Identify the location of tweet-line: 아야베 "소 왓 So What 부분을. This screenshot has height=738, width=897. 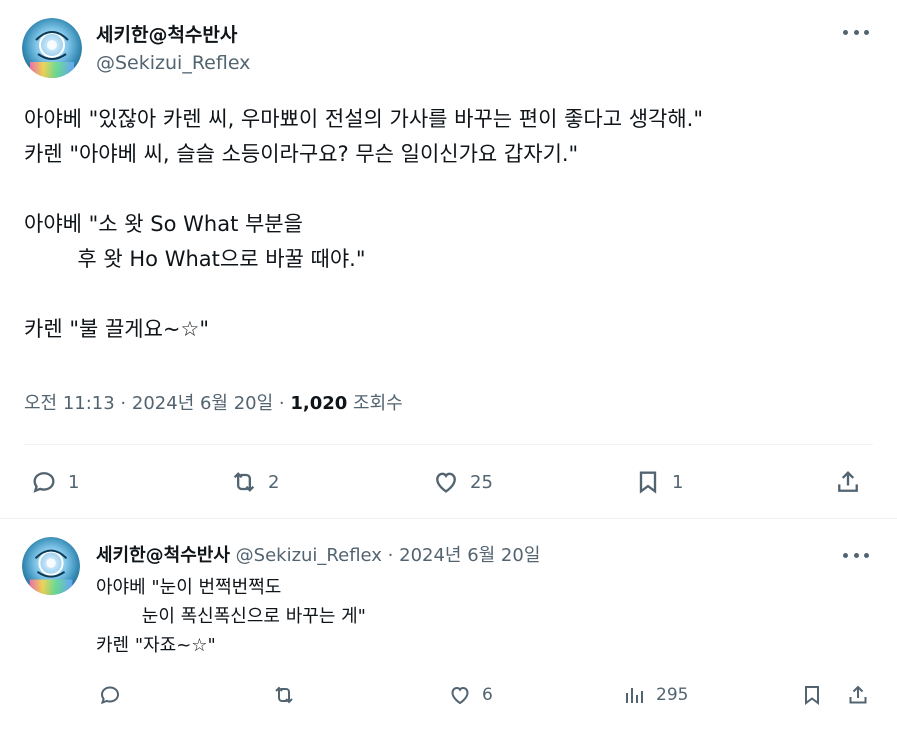
(163, 224).